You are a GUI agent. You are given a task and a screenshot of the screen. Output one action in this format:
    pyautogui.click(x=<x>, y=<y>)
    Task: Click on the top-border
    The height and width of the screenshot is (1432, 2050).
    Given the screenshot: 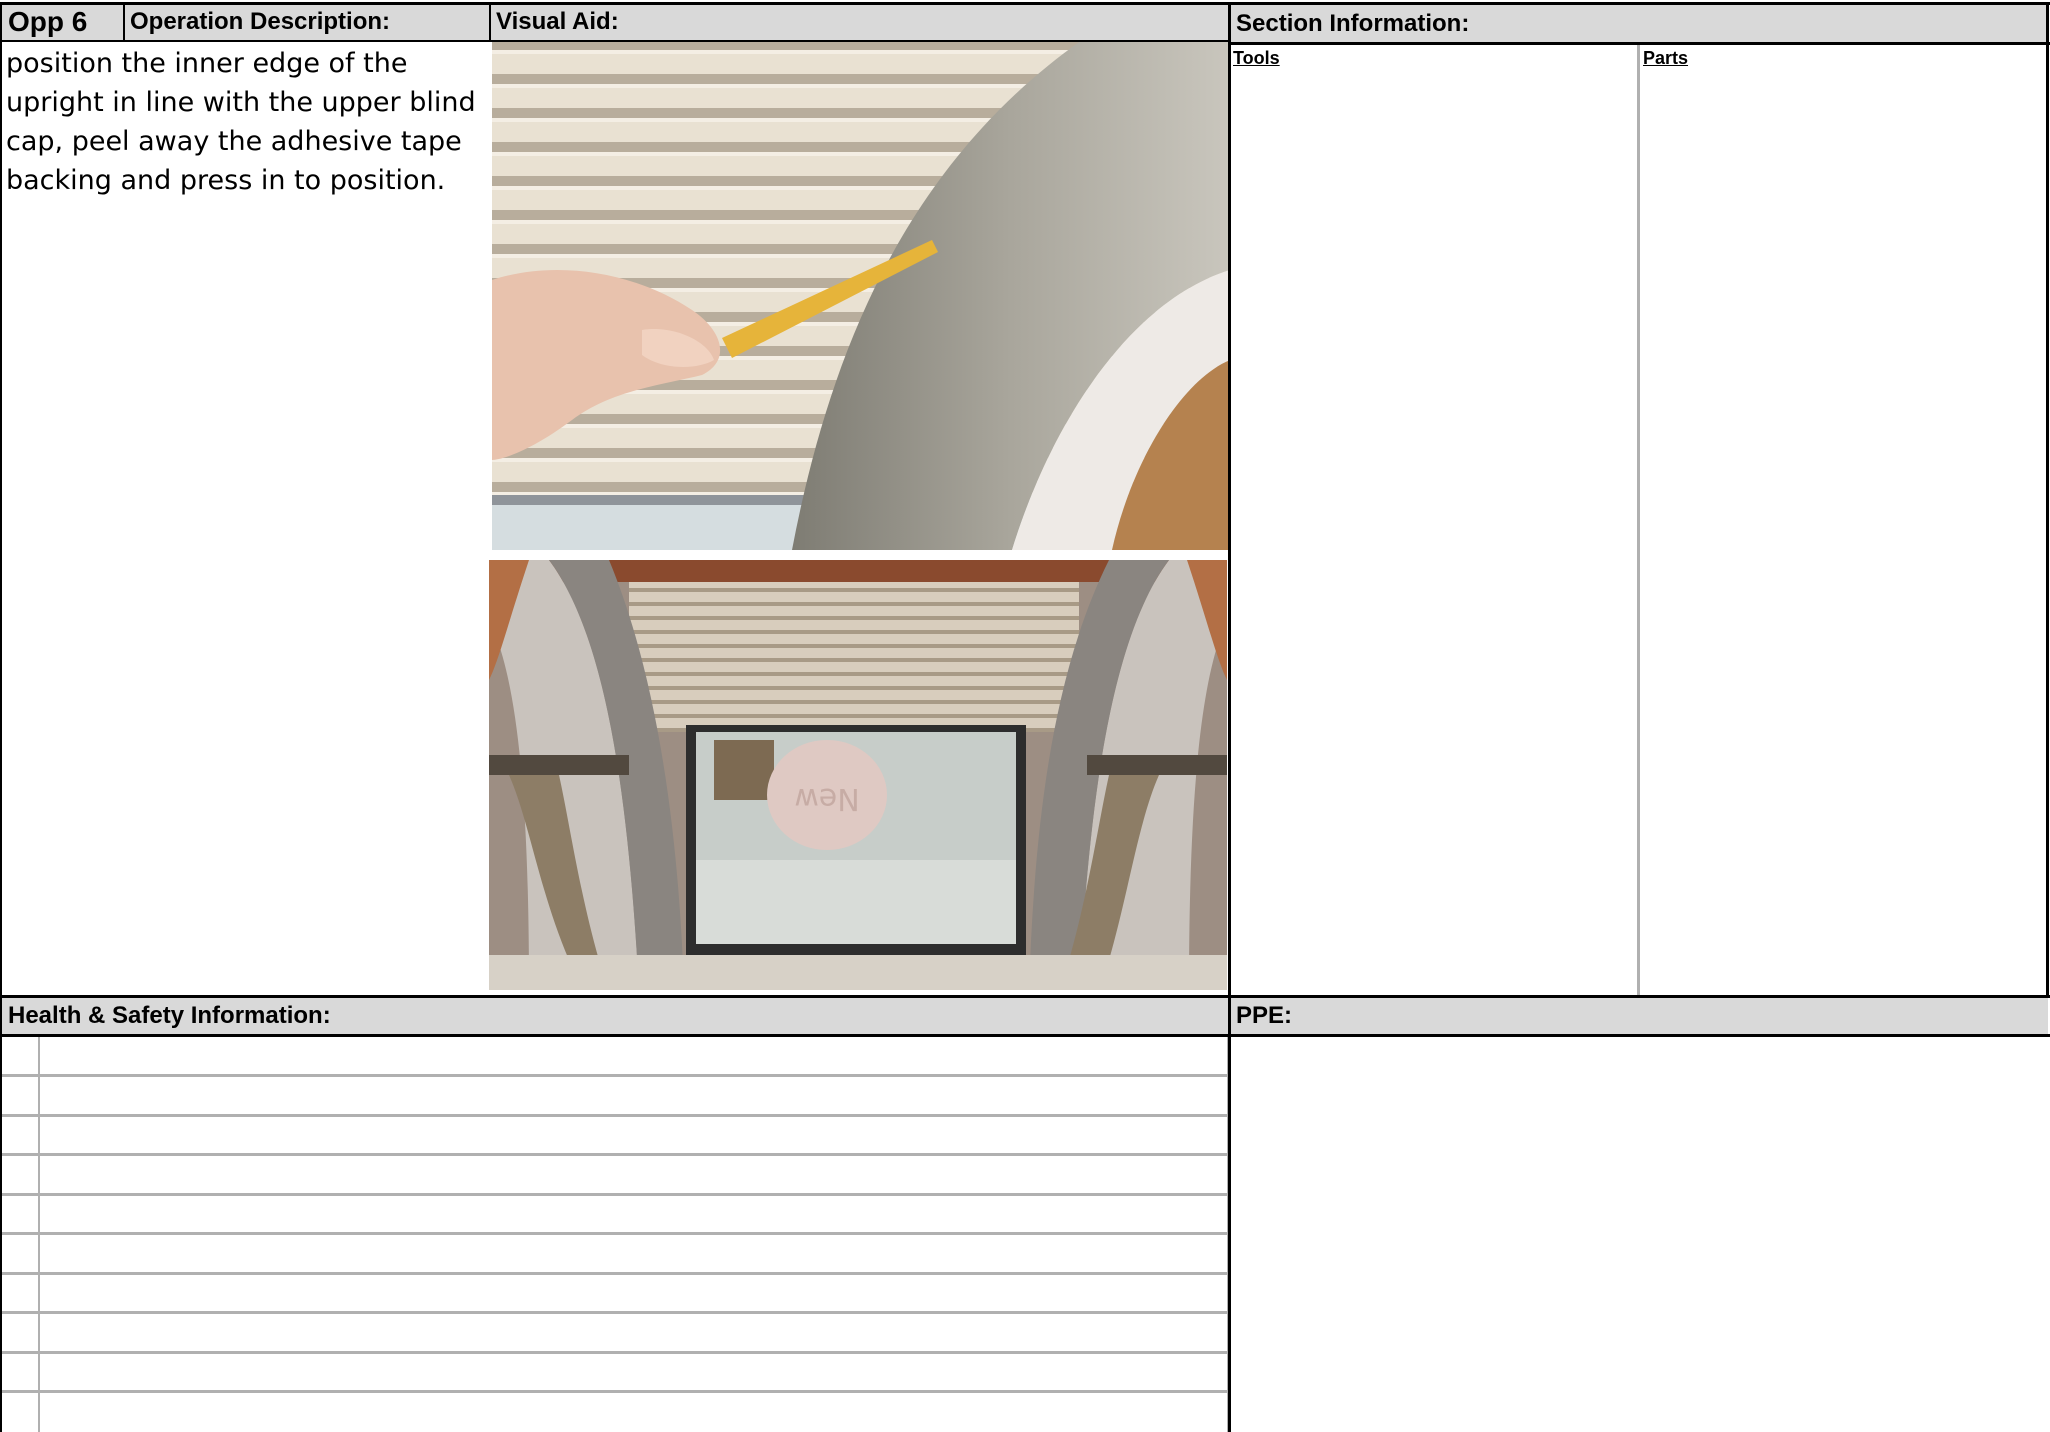 What is the action you would take?
    pyautogui.click(x=1025, y=3)
    